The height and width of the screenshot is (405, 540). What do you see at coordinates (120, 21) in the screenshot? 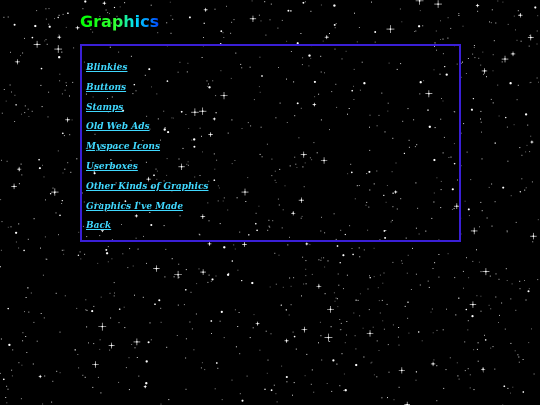
I see `page-title: Graphics` at bounding box center [120, 21].